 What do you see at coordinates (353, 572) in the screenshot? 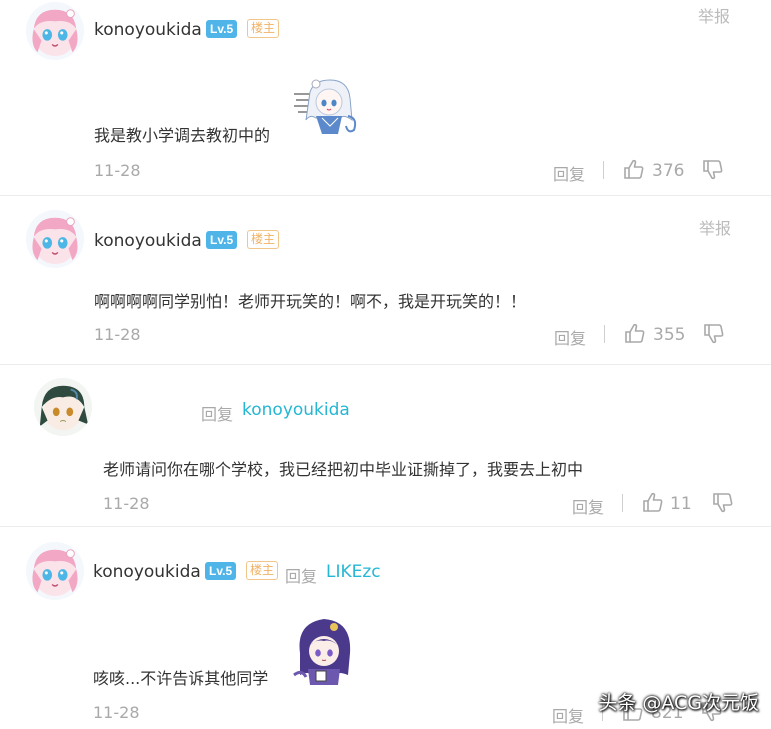
I see `reply-target-username: LIKEzc` at bounding box center [353, 572].